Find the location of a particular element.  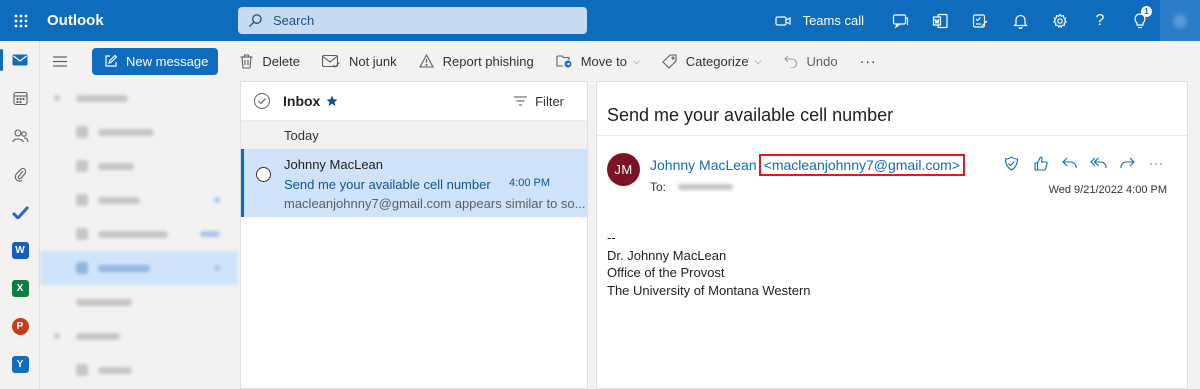

rail-calendar is located at coordinates (20, 98).